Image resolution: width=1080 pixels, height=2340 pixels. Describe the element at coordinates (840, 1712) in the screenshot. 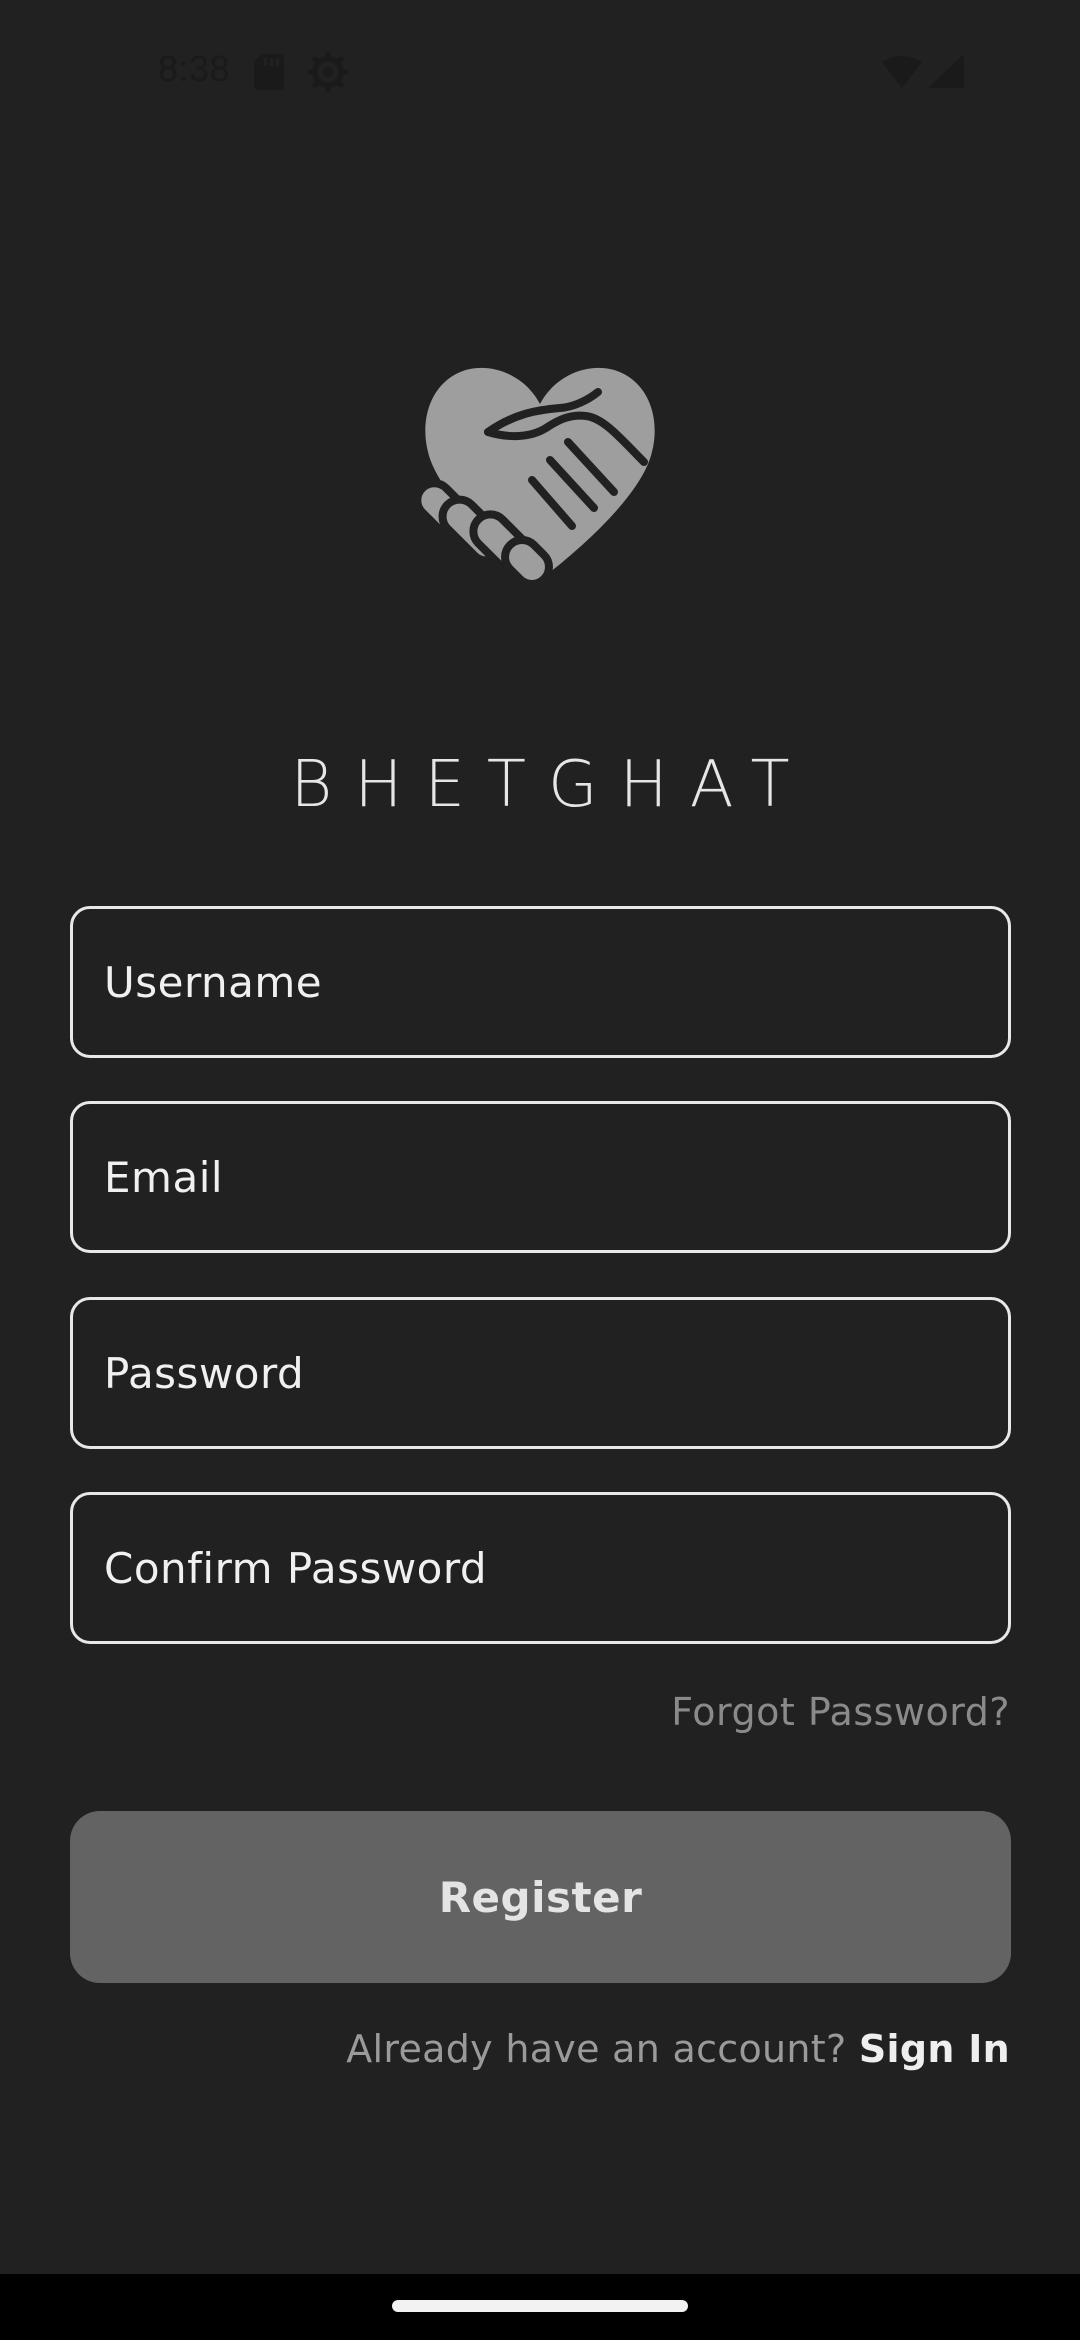

I see `forgot-password-link: Forgot Password?` at that location.